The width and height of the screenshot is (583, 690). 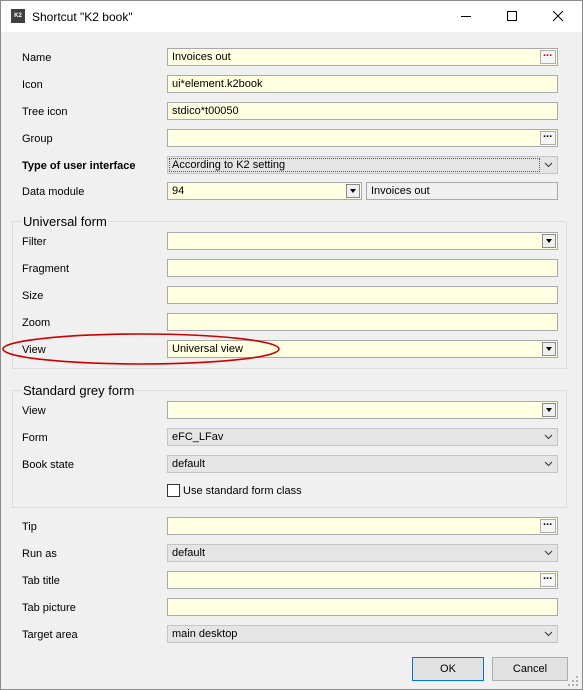 I want to click on minimize-icon, so click(x=466, y=16).